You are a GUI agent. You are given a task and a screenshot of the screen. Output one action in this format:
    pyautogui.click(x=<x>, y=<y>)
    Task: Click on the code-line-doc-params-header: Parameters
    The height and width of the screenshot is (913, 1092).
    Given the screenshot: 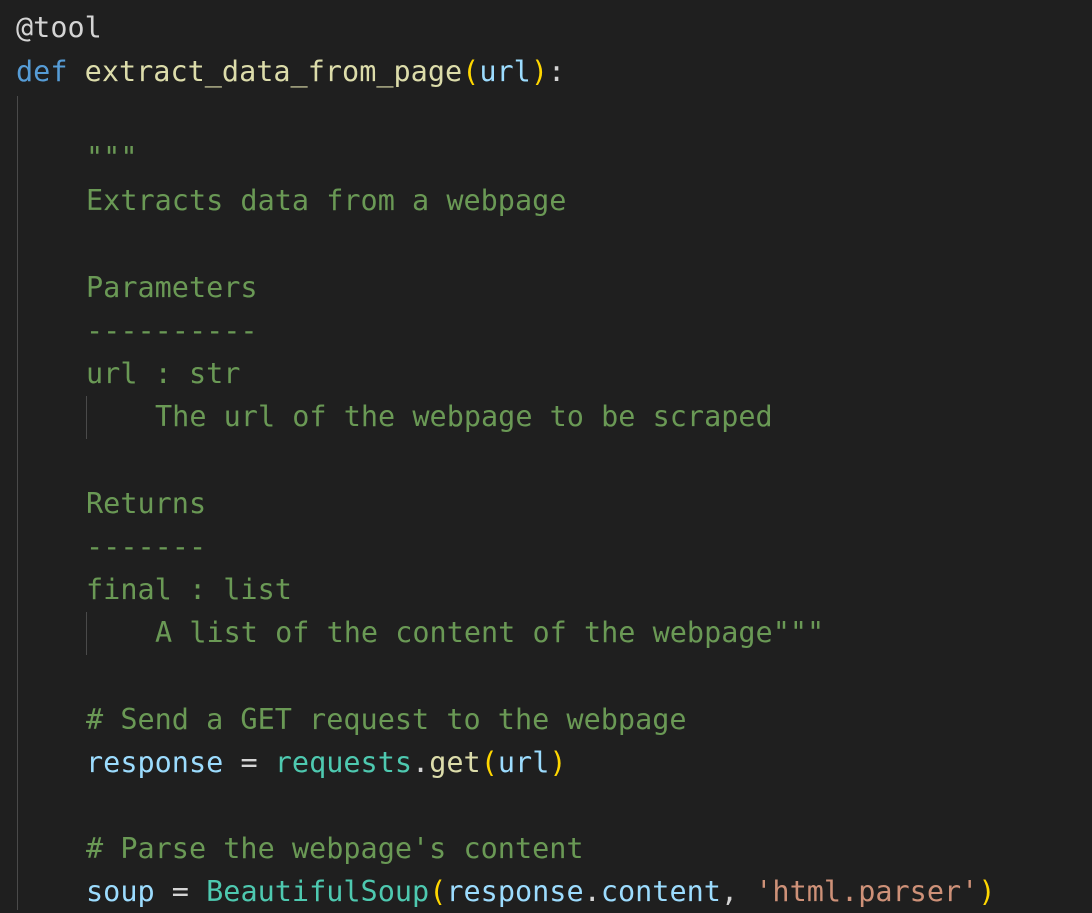 What is the action you would take?
    pyautogui.click(x=172, y=287)
    